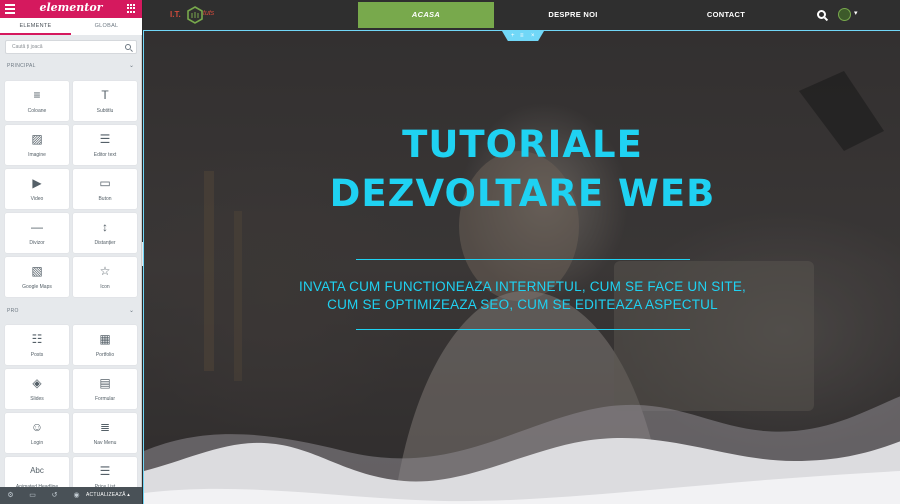 The image size is (900, 504). Describe the element at coordinates (195, 15) in the screenshot. I see `logo-hexagon-icon` at that location.